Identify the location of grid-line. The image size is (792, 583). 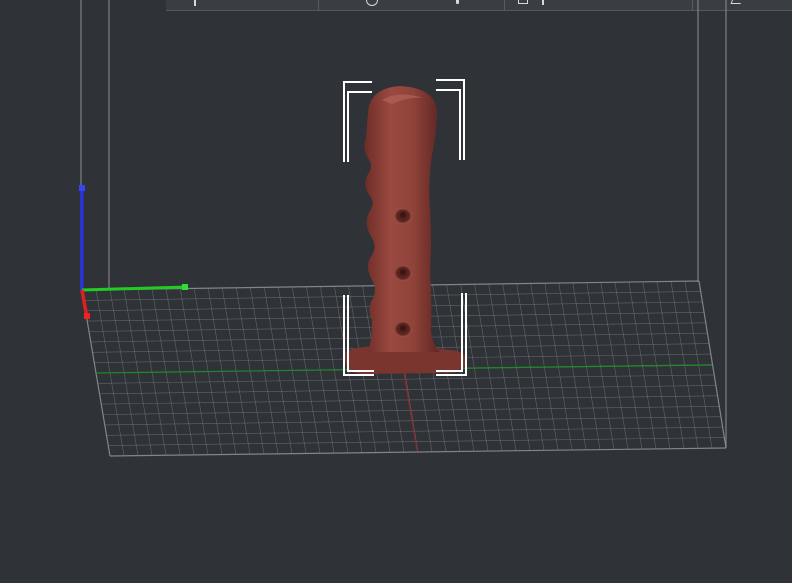
(418, 452).